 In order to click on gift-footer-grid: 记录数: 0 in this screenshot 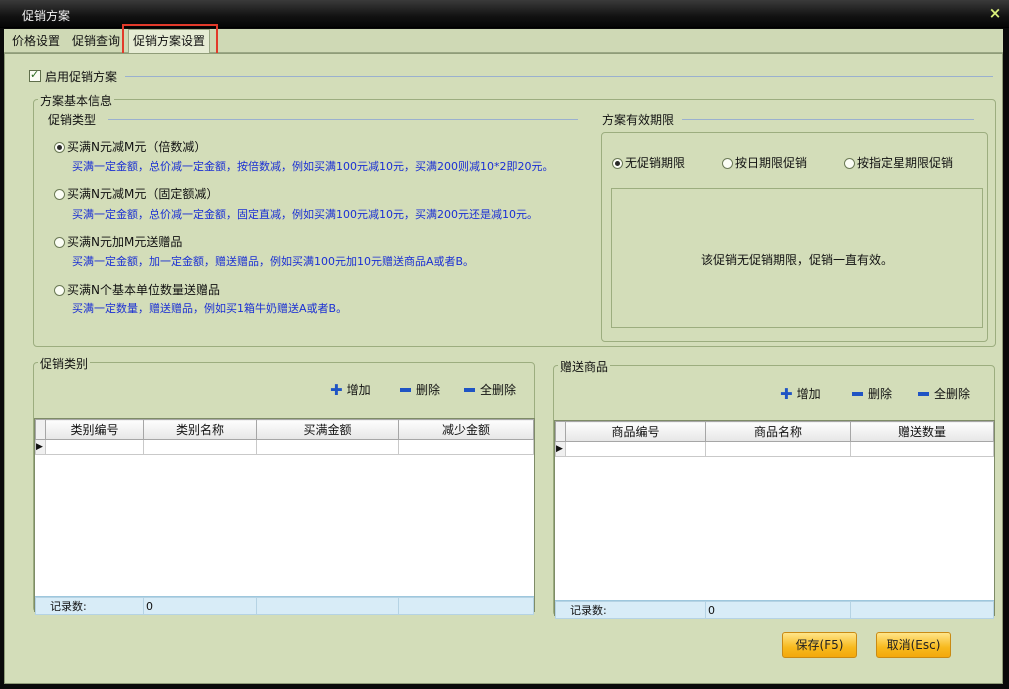, I will do `click(774, 610)`.